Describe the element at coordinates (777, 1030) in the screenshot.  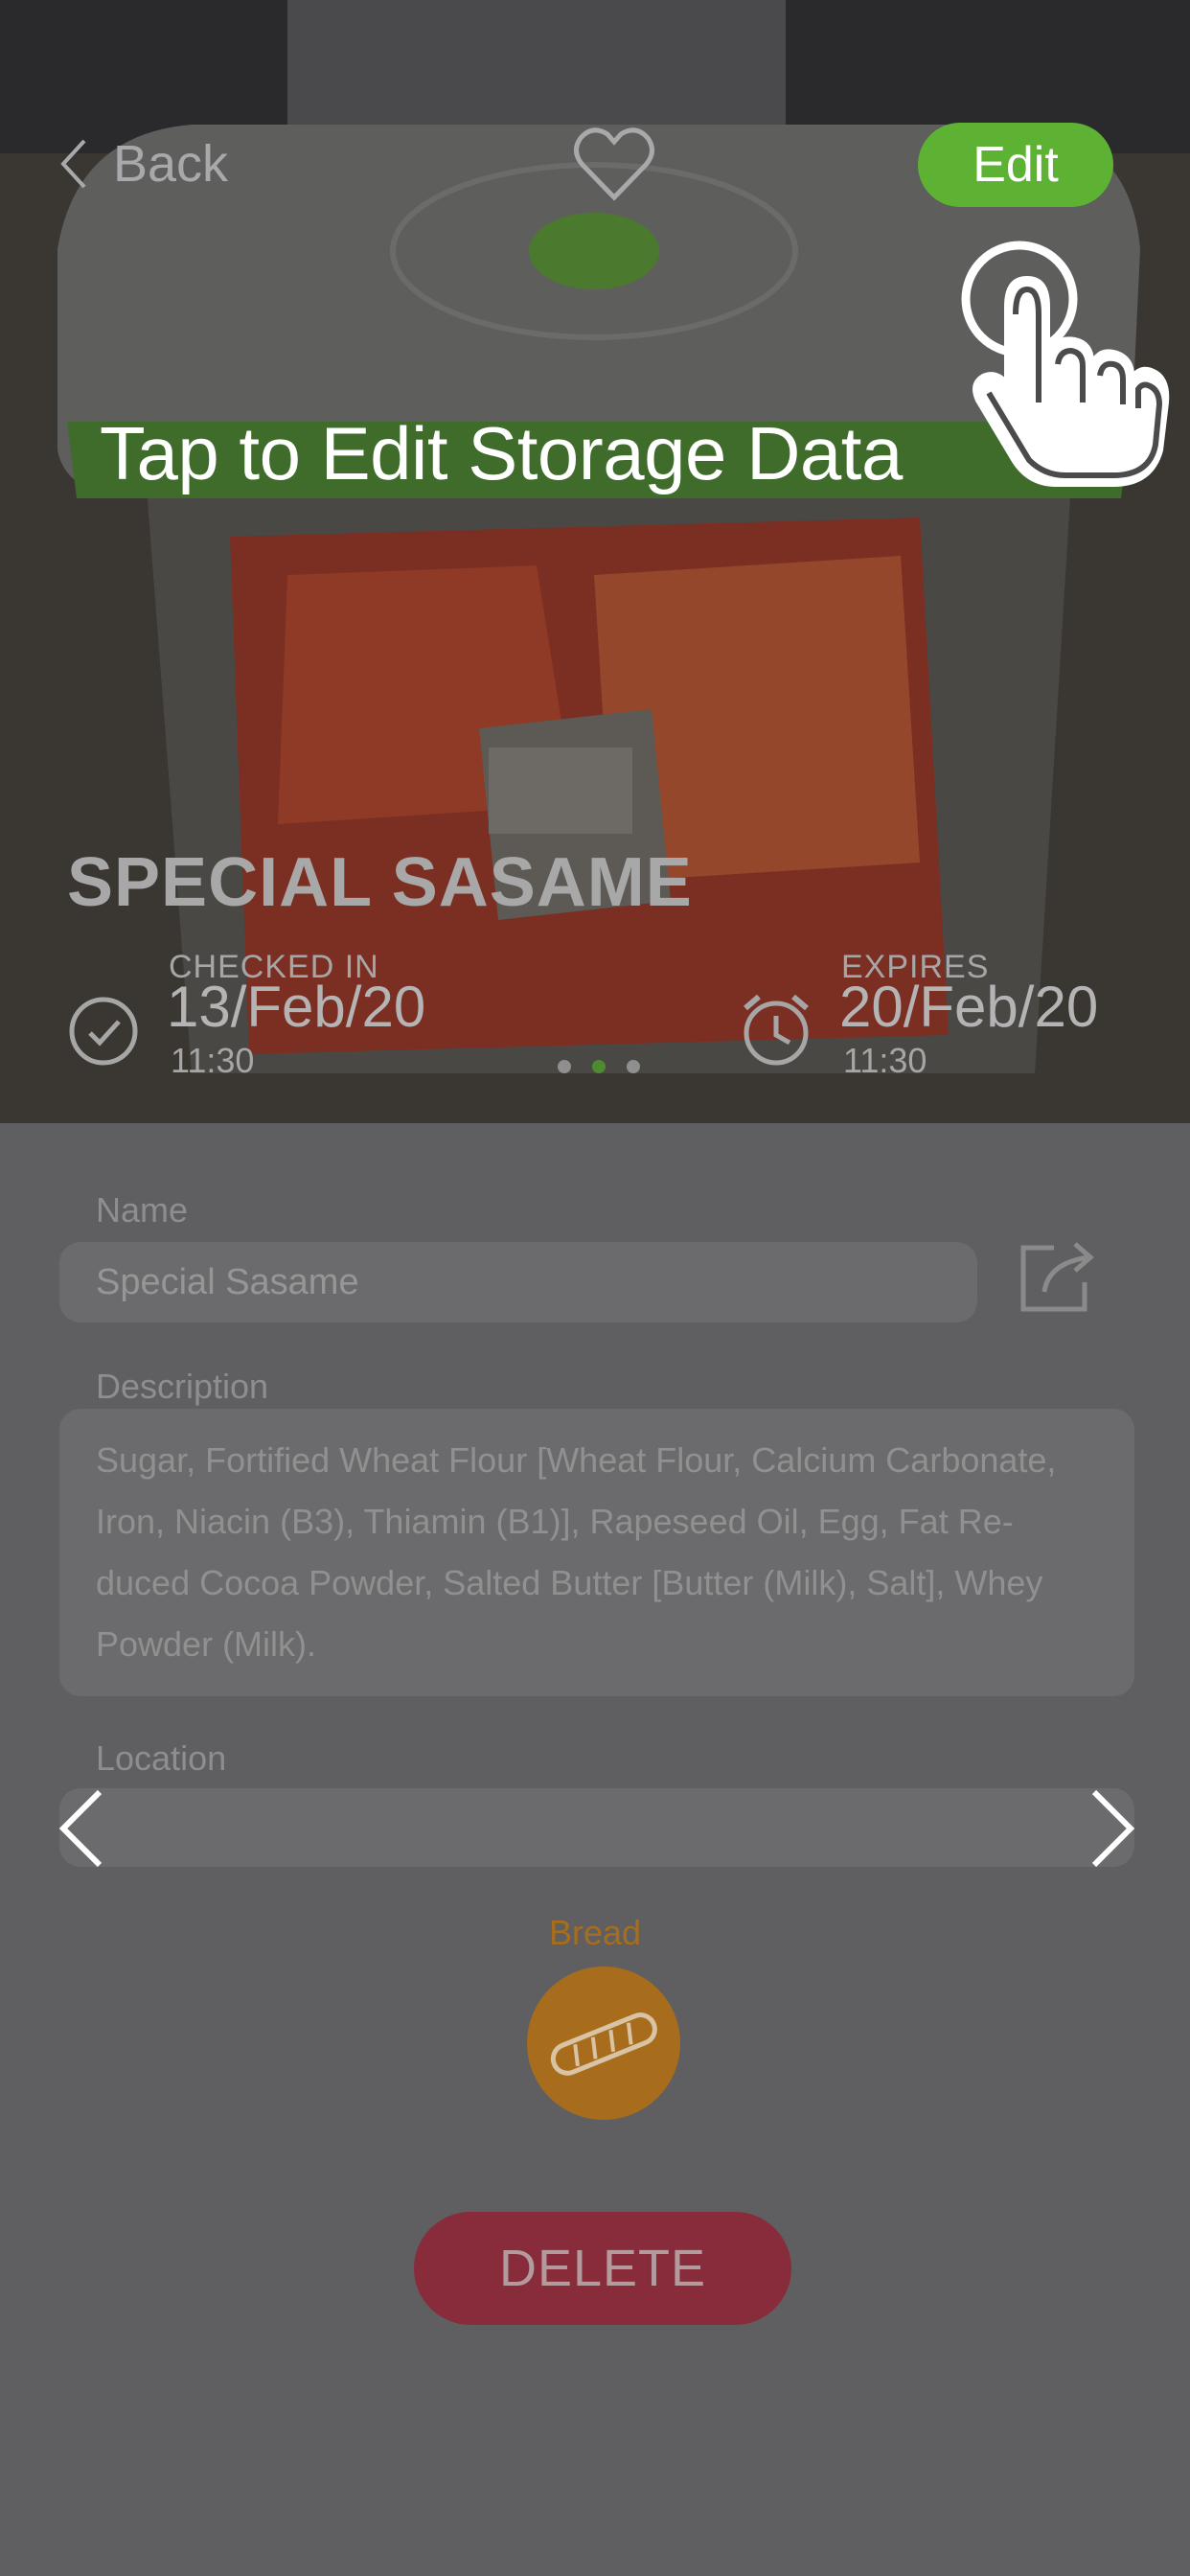
I see `alarm-clock-icon` at that location.